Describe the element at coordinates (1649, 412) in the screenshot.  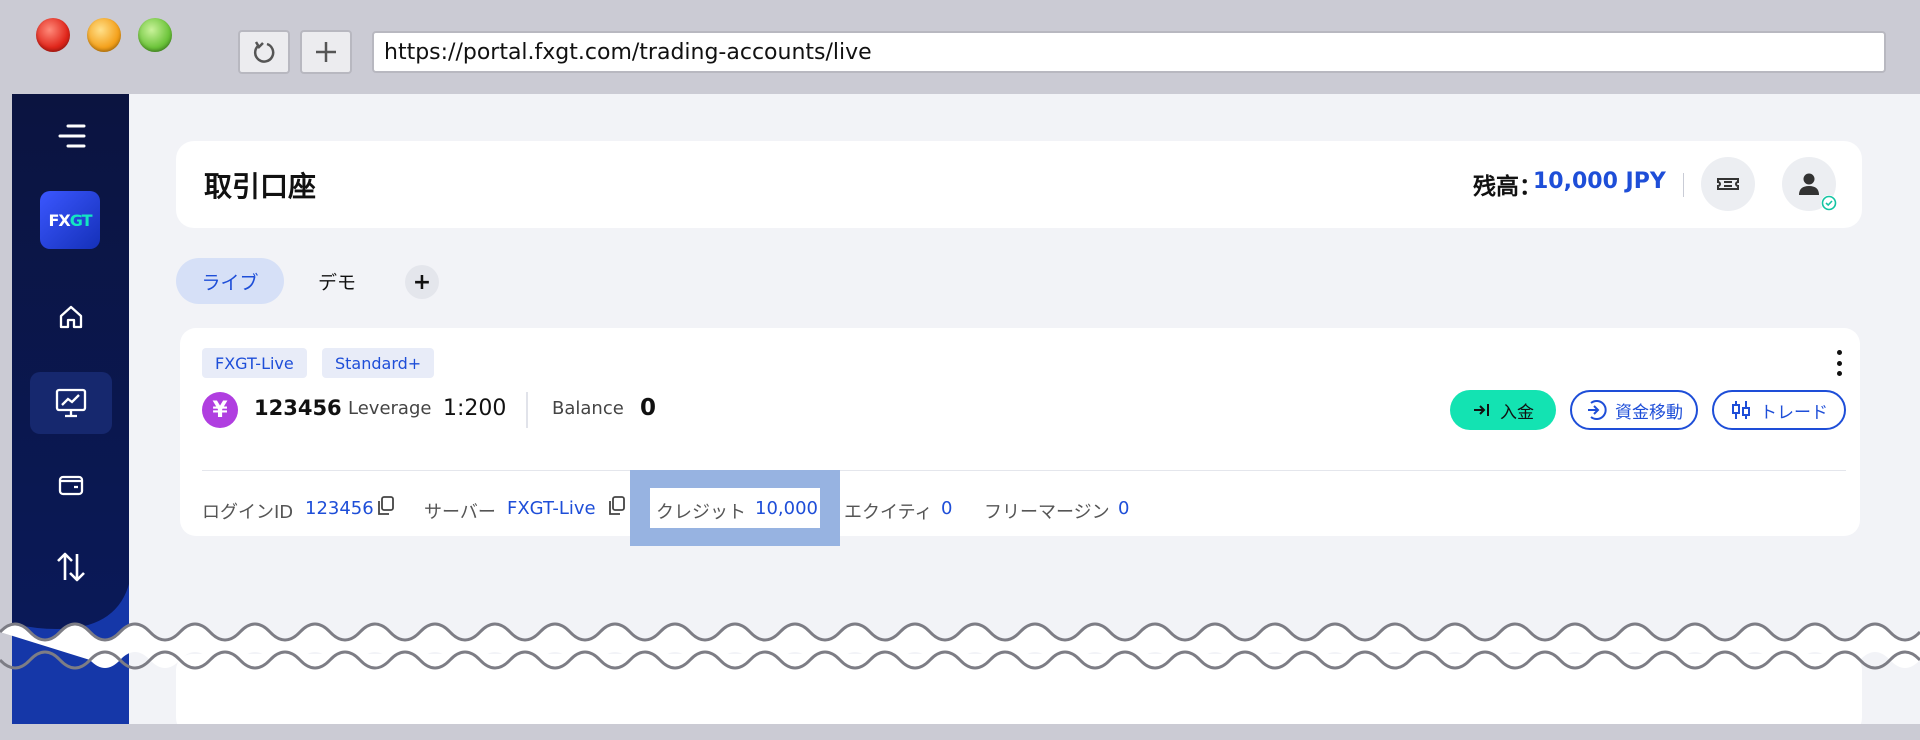
I see `transfer-label: 資金移動` at that location.